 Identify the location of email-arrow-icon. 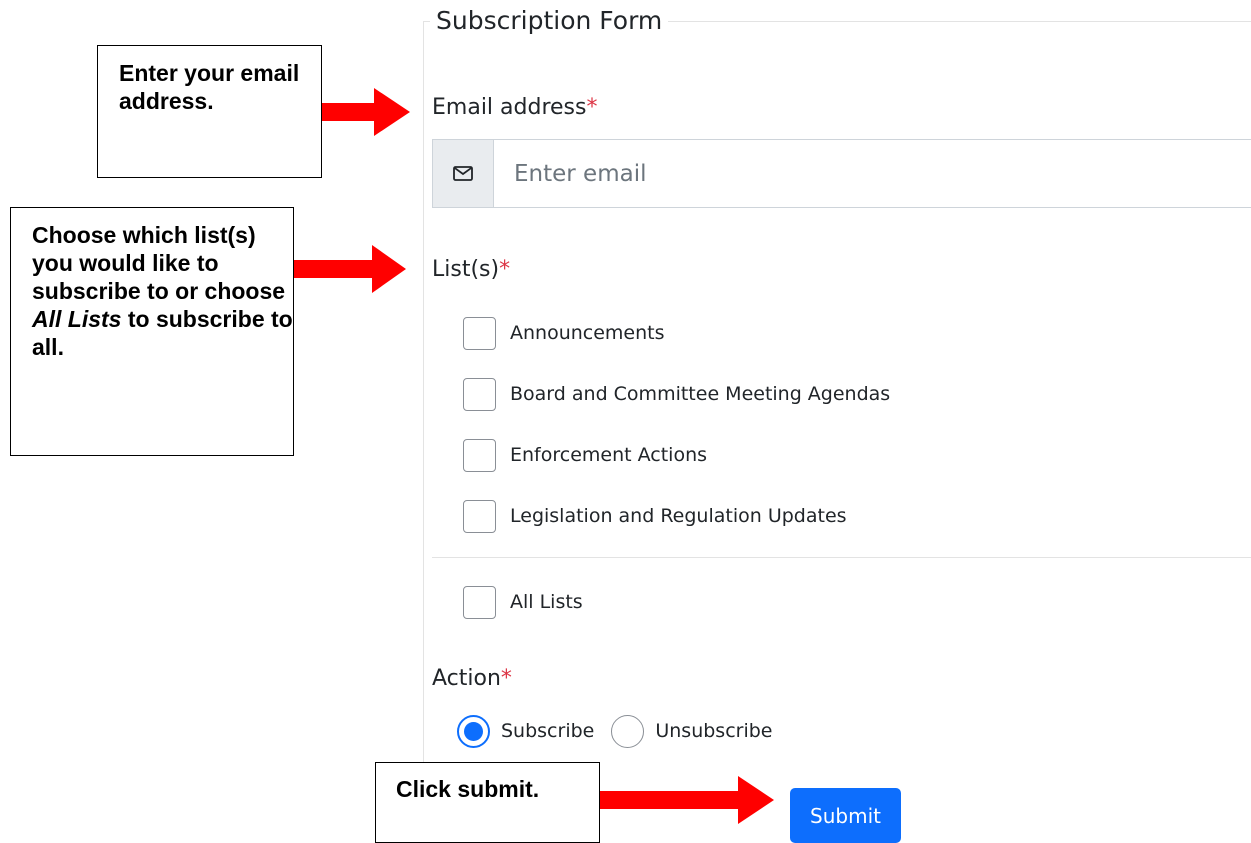
(366, 112).